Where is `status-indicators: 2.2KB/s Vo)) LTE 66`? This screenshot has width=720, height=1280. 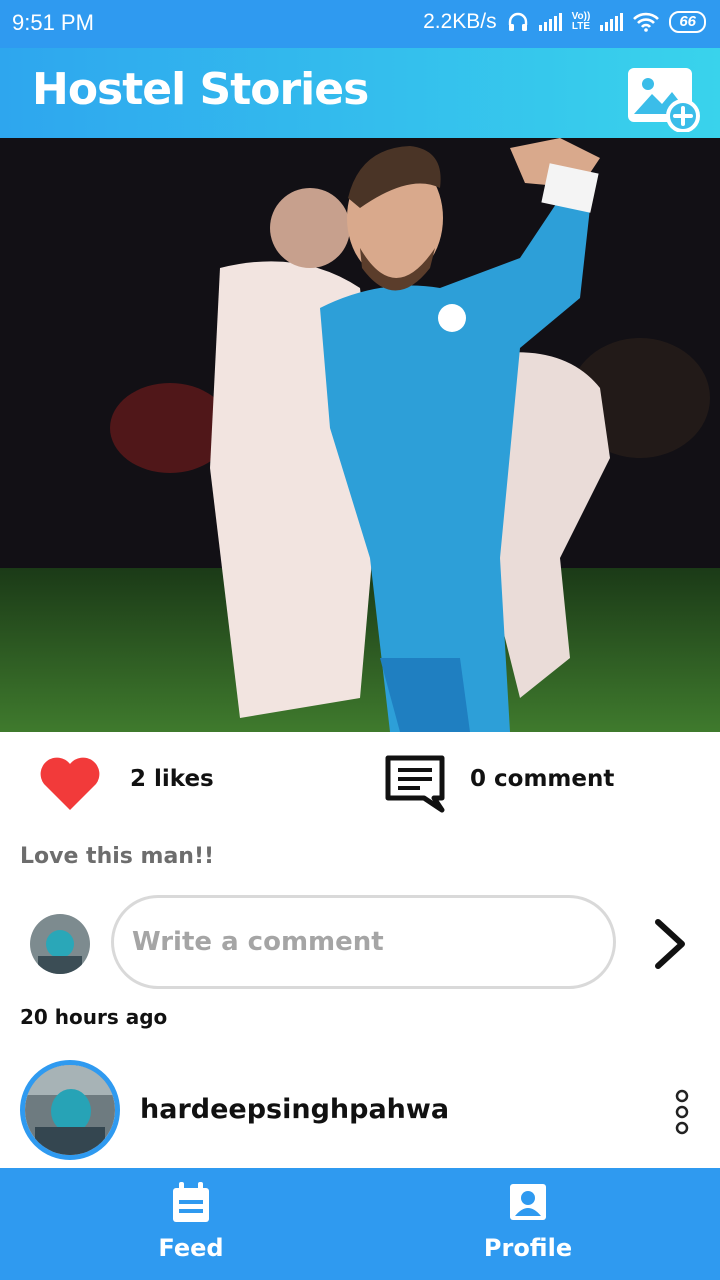
status-indicators: 2.2KB/s Vo)) LTE 66 is located at coordinates (564, 22).